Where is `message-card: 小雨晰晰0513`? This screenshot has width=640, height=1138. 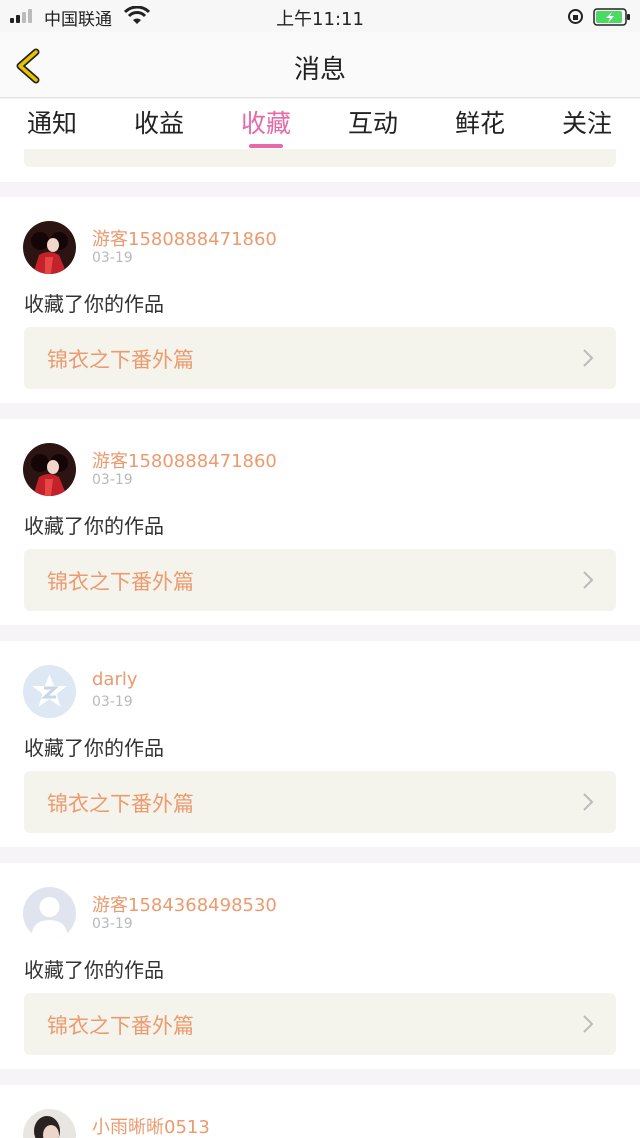 message-card: 小雨晰晰0513 is located at coordinates (320, 1111).